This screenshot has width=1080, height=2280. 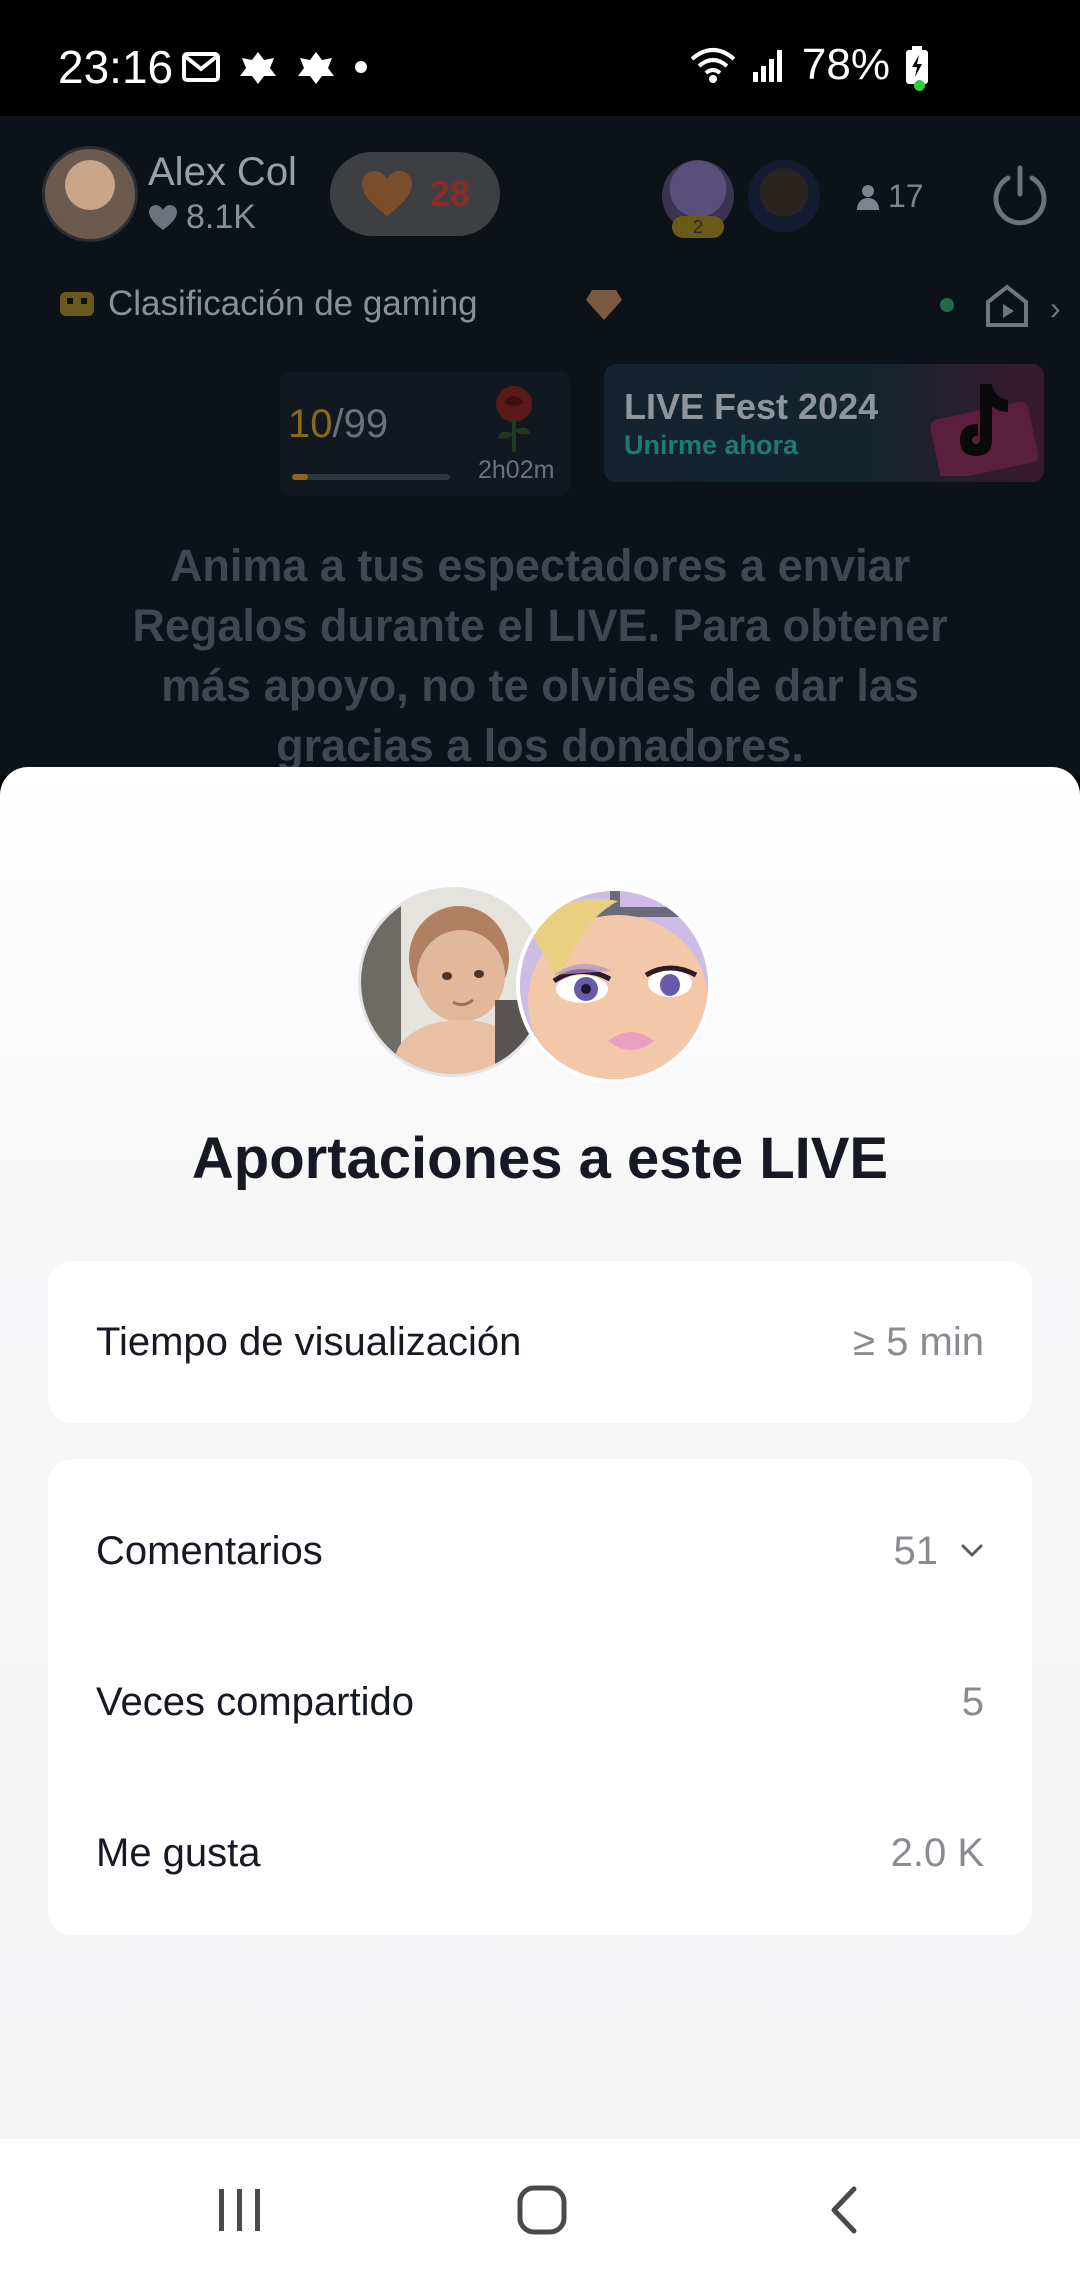 I want to click on viewer-count: 17, so click(x=890, y=196).